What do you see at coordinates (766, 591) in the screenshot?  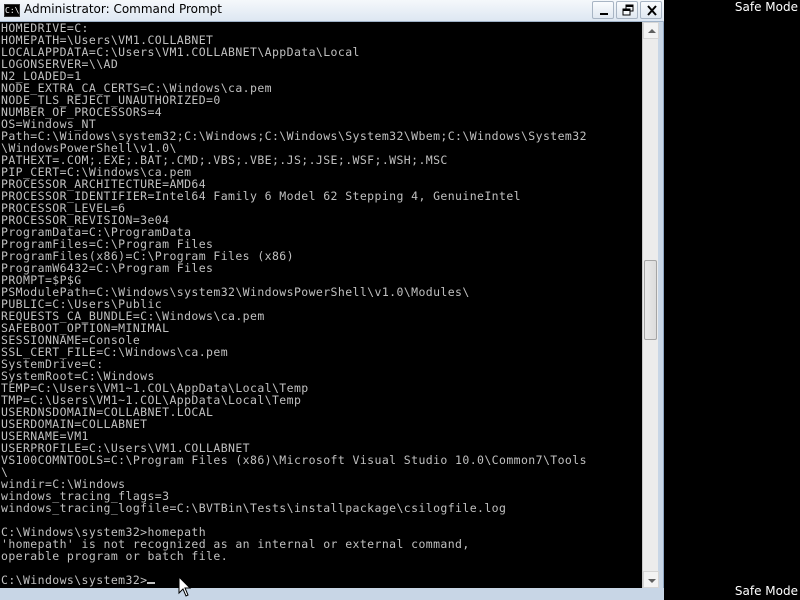 I see `safe-mode-label-bottom: Safe Mode` at bounding box center [766, 591].